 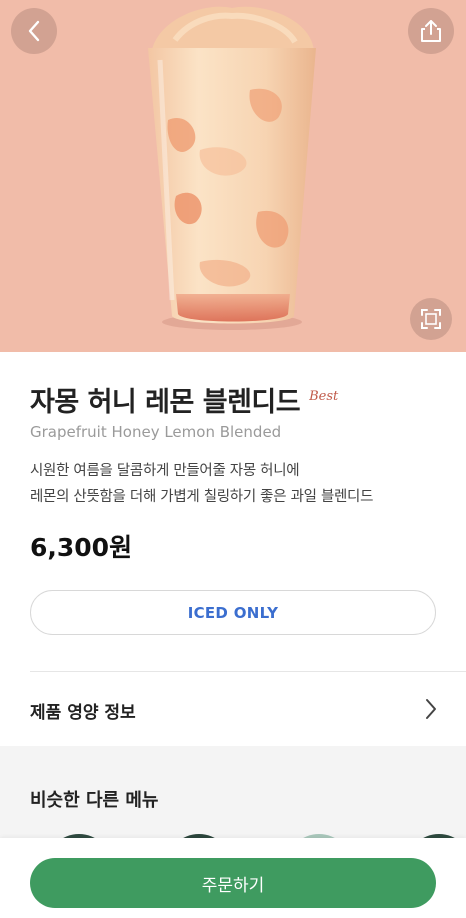 I want to click on nutrition-info-row: 제품 영양 정보, so click(x=233, y=709).